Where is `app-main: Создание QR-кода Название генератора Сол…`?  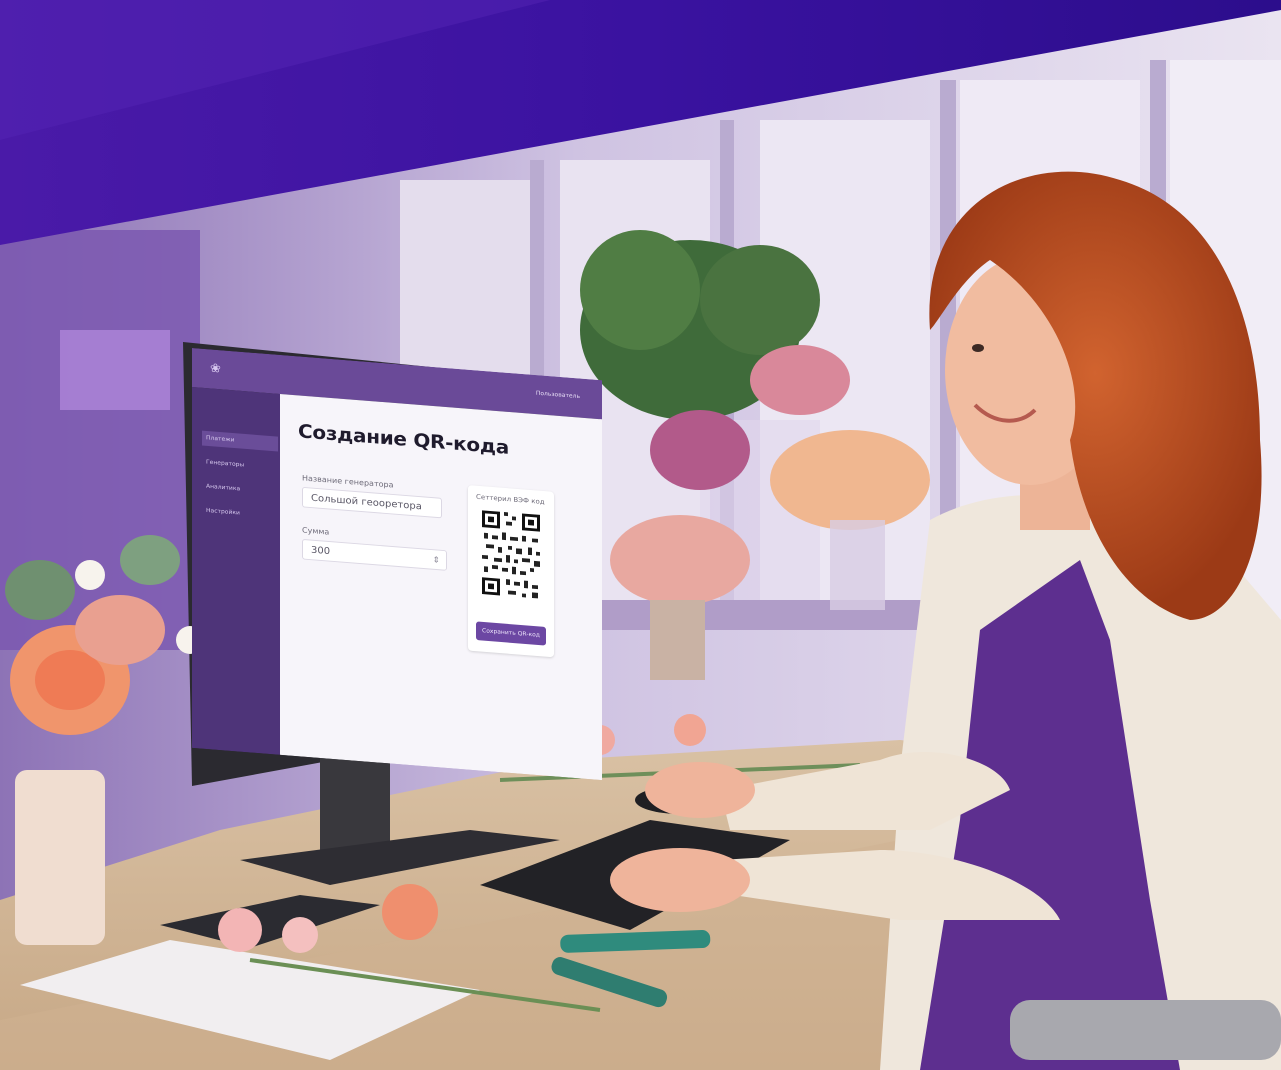 app-main: Создание QR-кода Название генератора Сол… is located at coordinates (441, 587).